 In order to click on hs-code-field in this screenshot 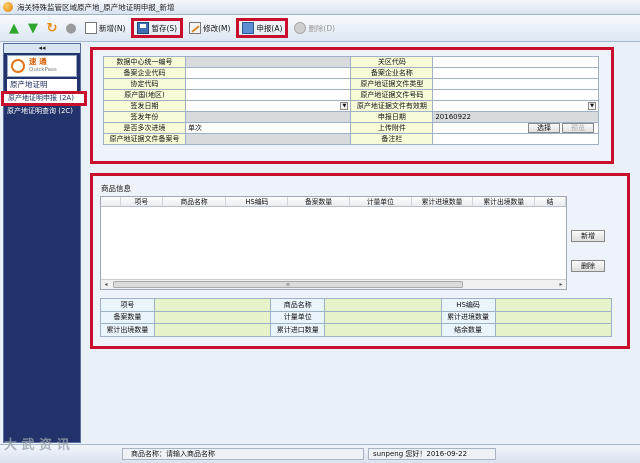, I will do `click(553, 305)`.